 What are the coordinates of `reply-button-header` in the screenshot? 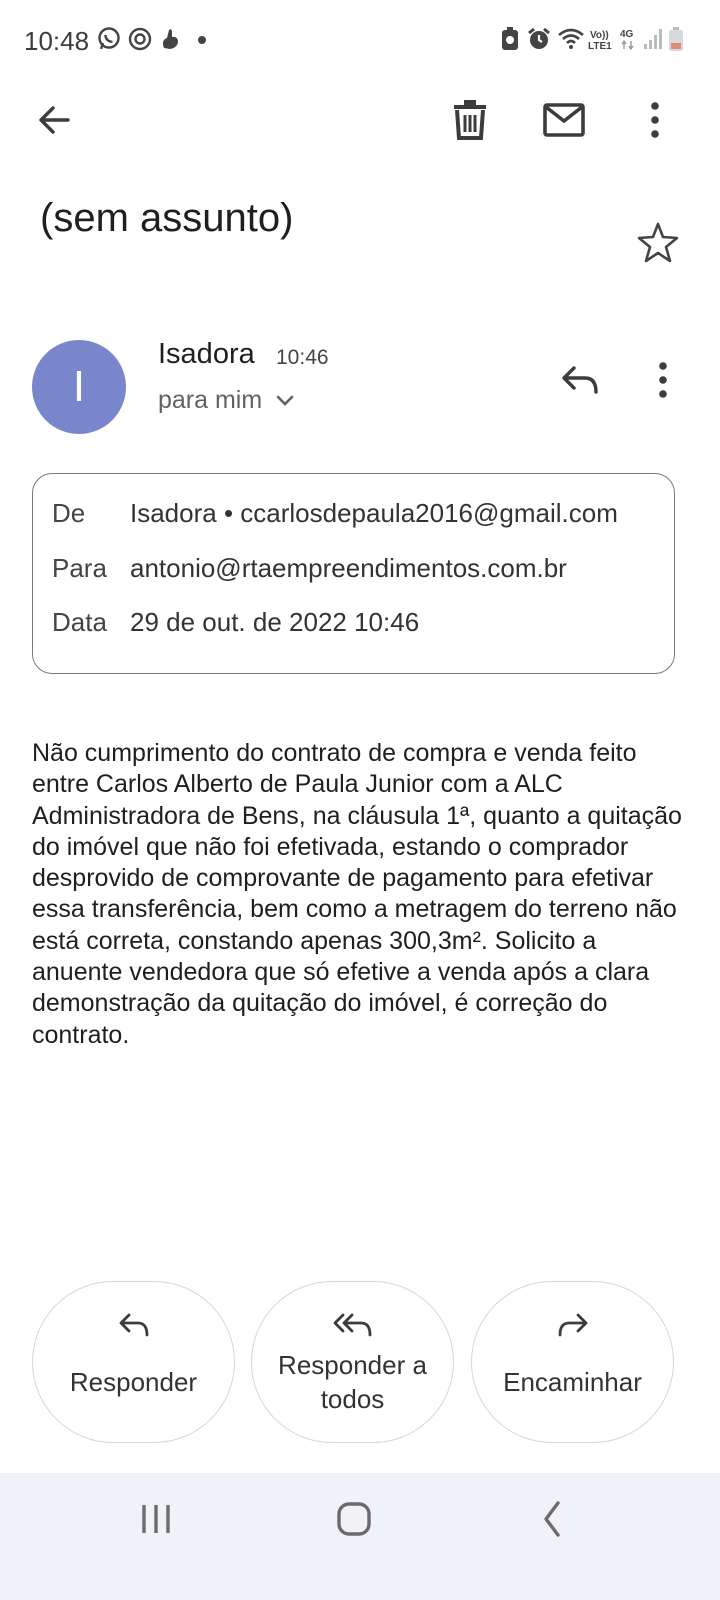 It's located at (580, 380).